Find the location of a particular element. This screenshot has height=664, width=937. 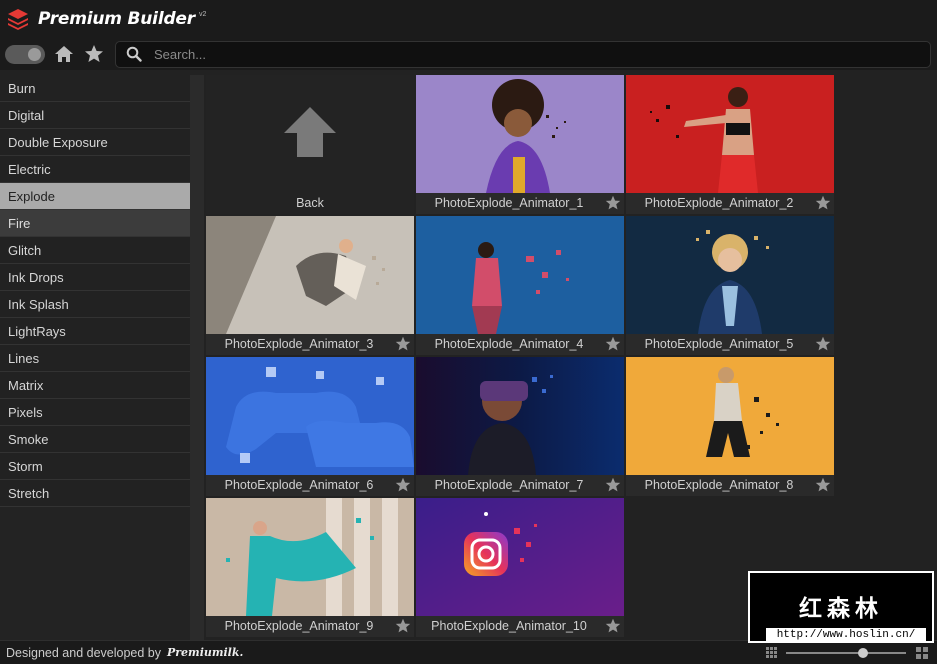

preset-label: PhotoExplode_Animator_10 is located at coordinates (509, 626).